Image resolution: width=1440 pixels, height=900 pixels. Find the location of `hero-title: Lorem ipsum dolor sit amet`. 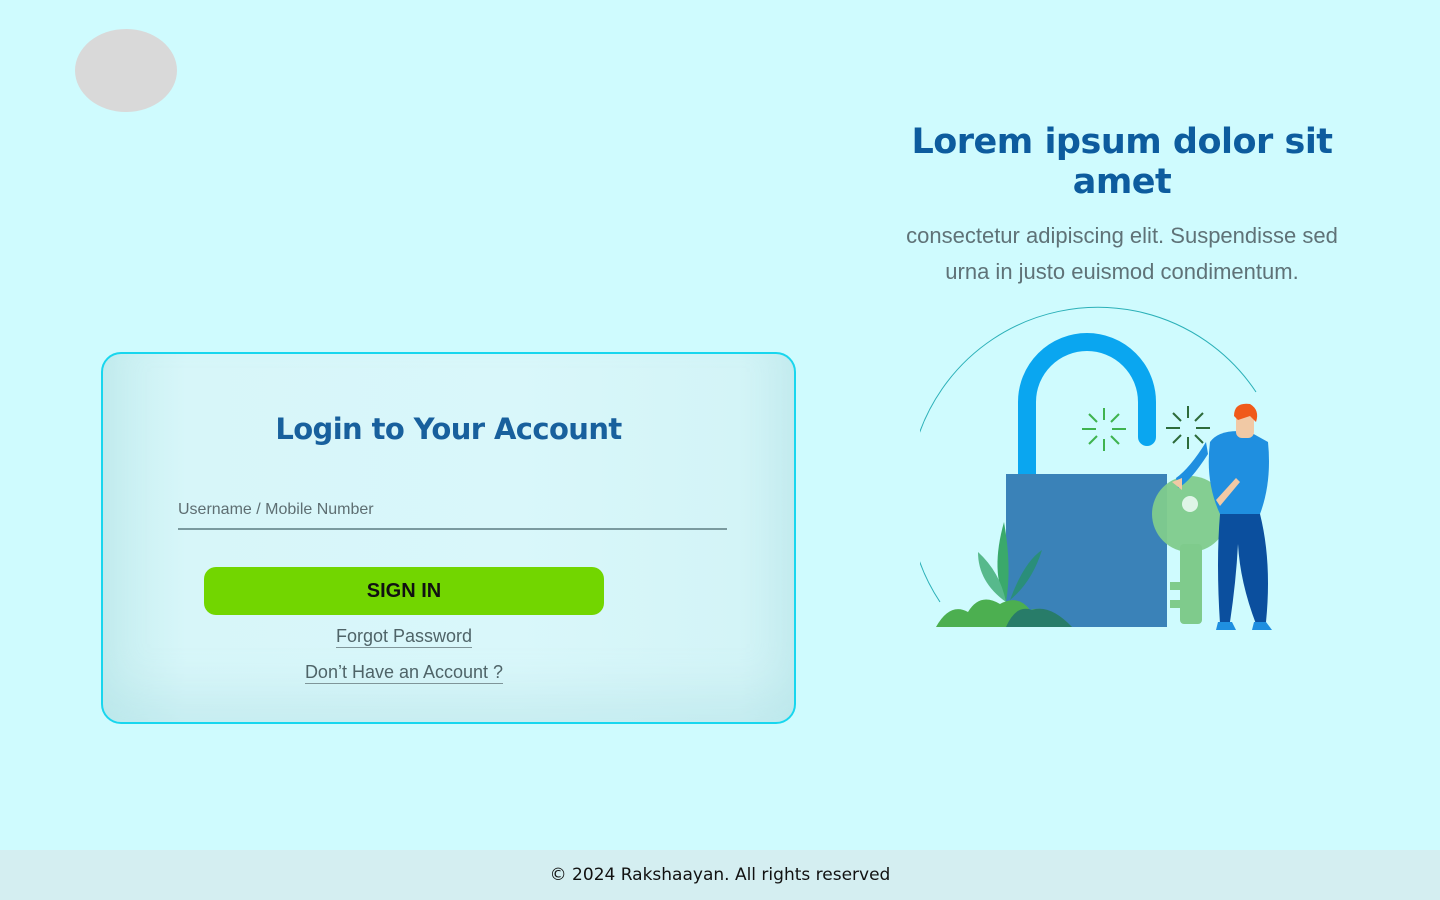

hero-title: Lorem ipsum dolor sit amet is located at coordinates (1122, 162).